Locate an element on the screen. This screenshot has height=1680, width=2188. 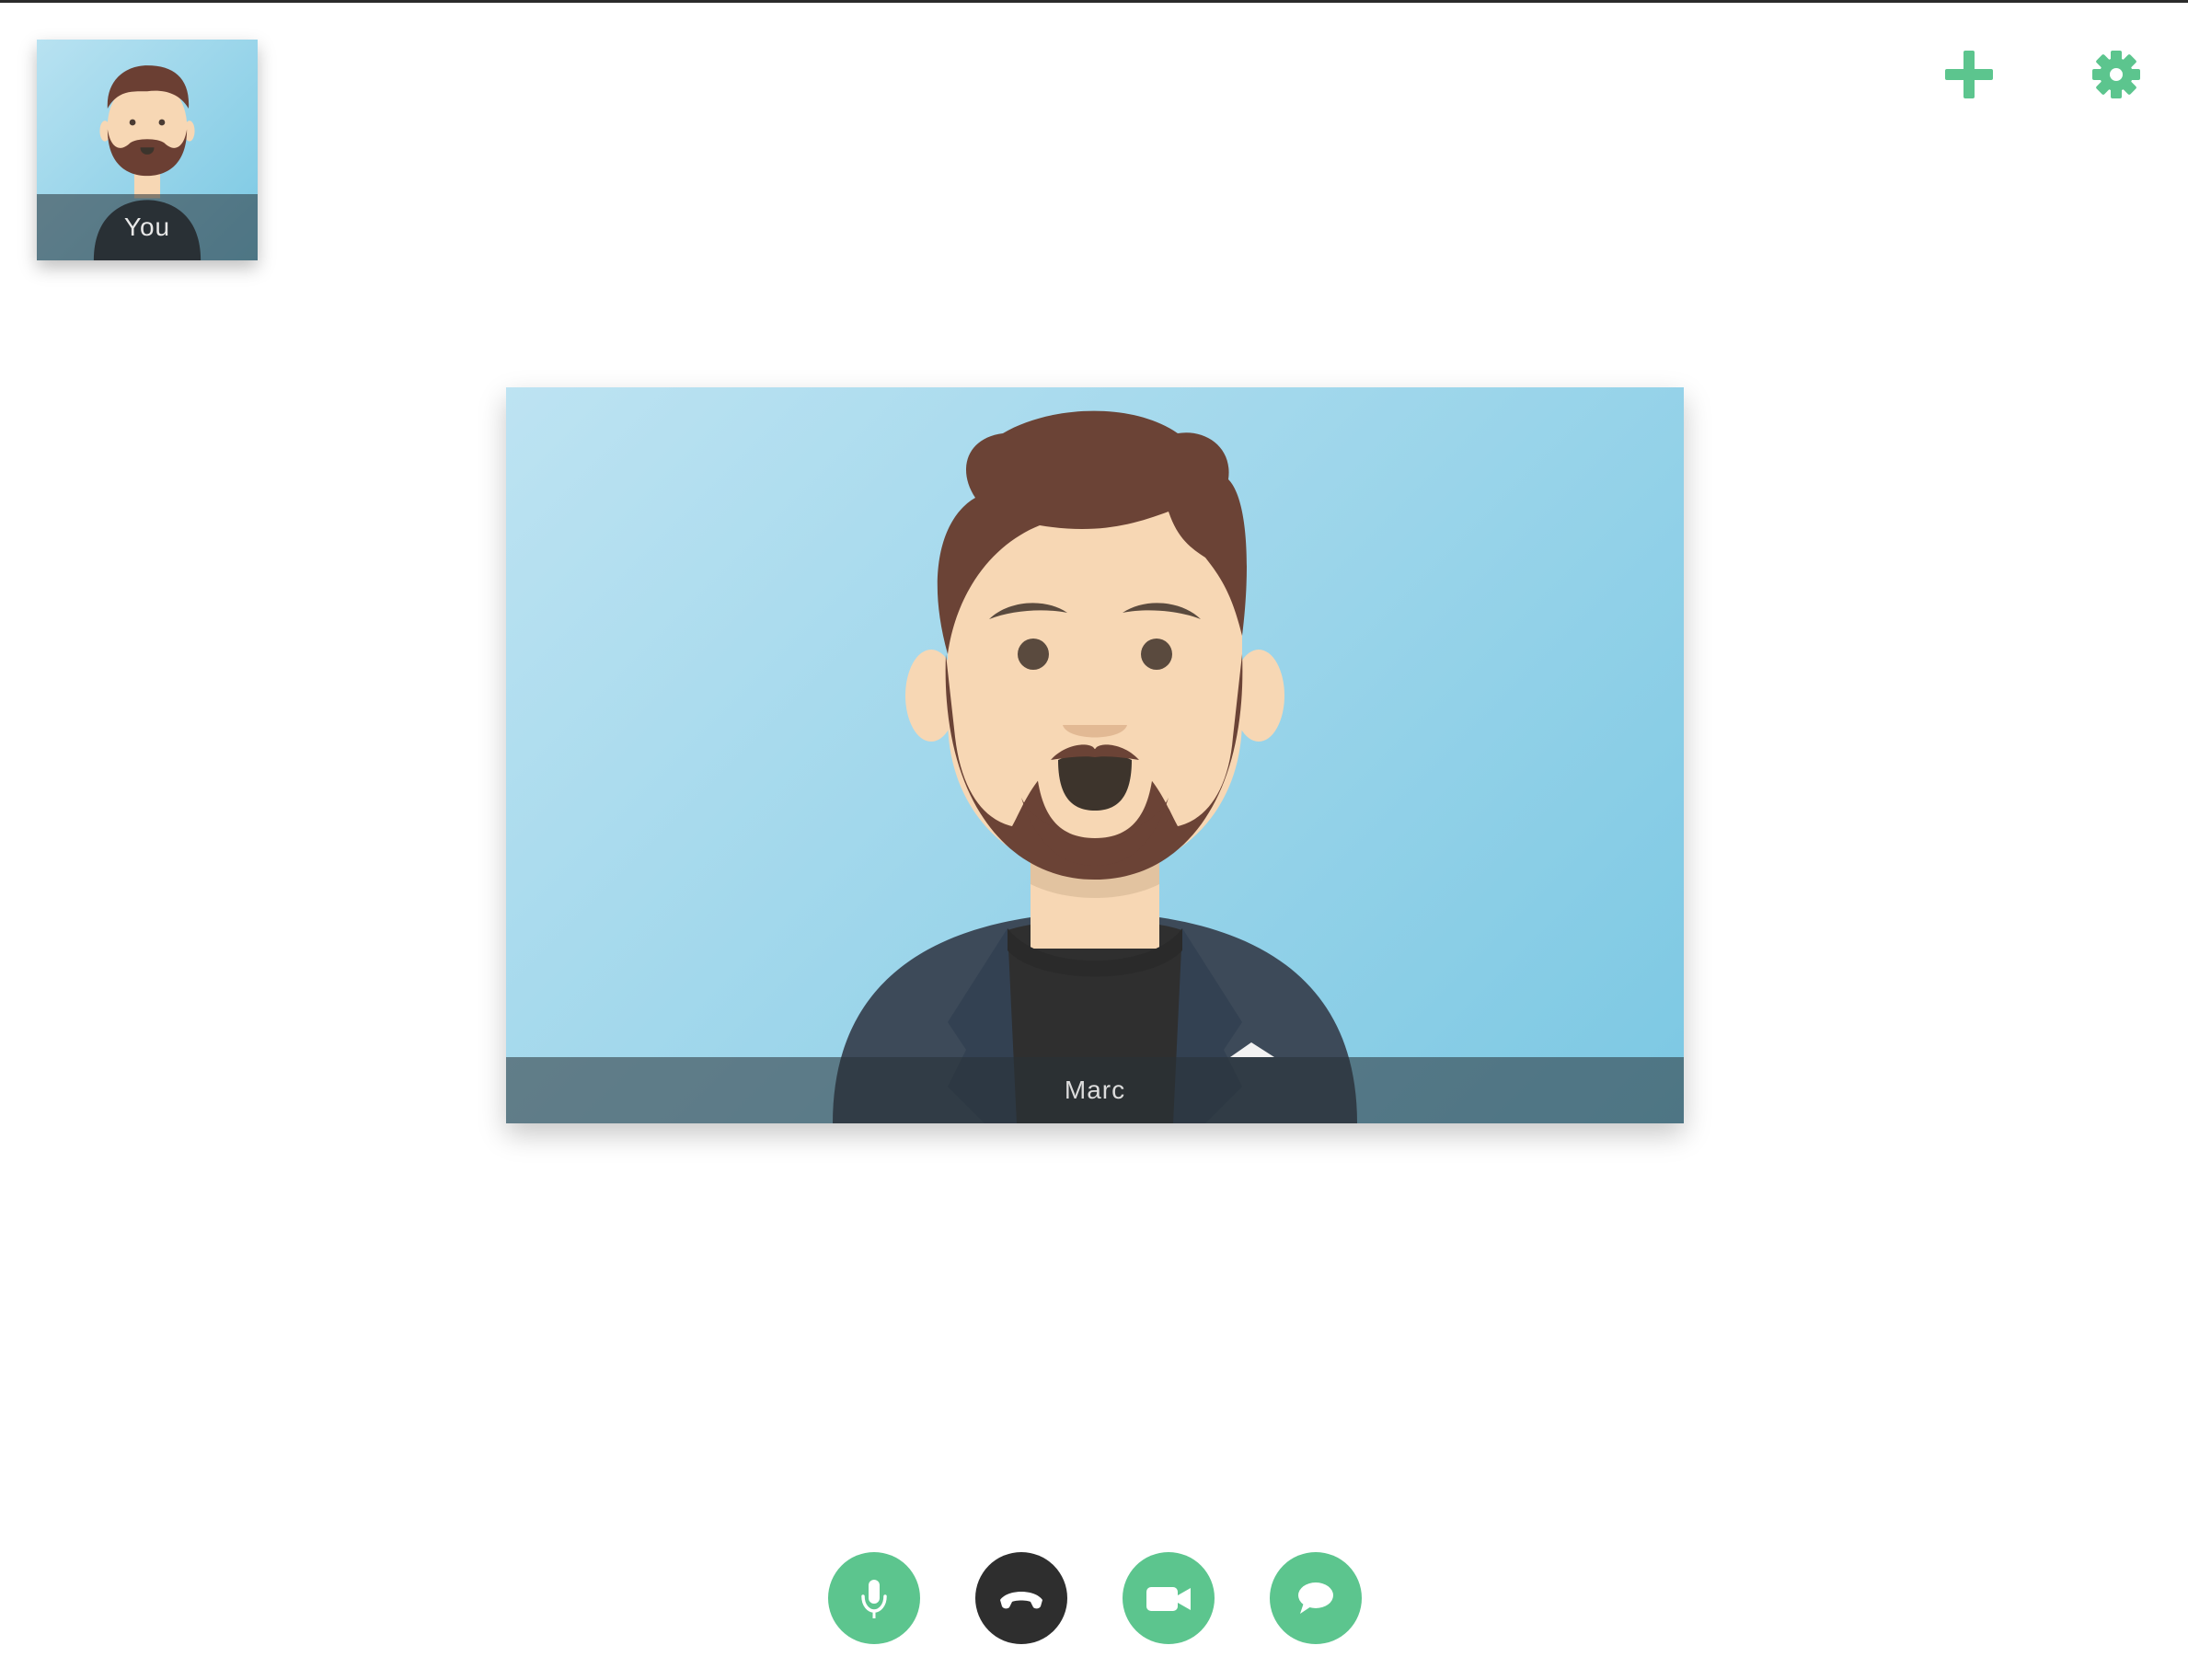
remote-name-label: Marc is located at coordinates (1095, 1090).